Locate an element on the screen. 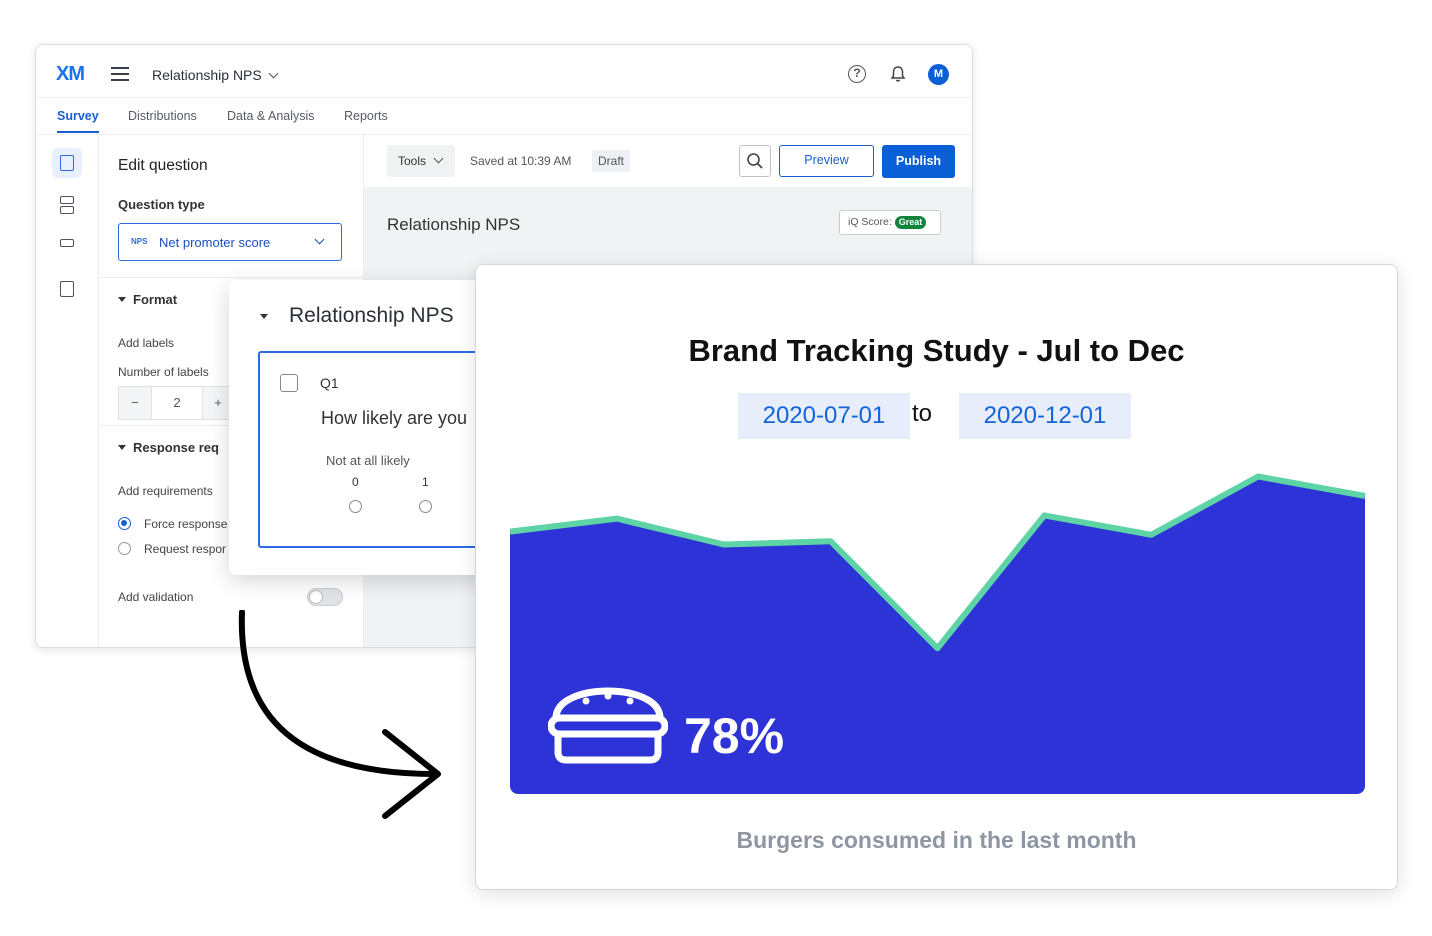 The height and width of the screenshot is (936, 1432). question-select-checkbox is located at coordinates (289, 383).